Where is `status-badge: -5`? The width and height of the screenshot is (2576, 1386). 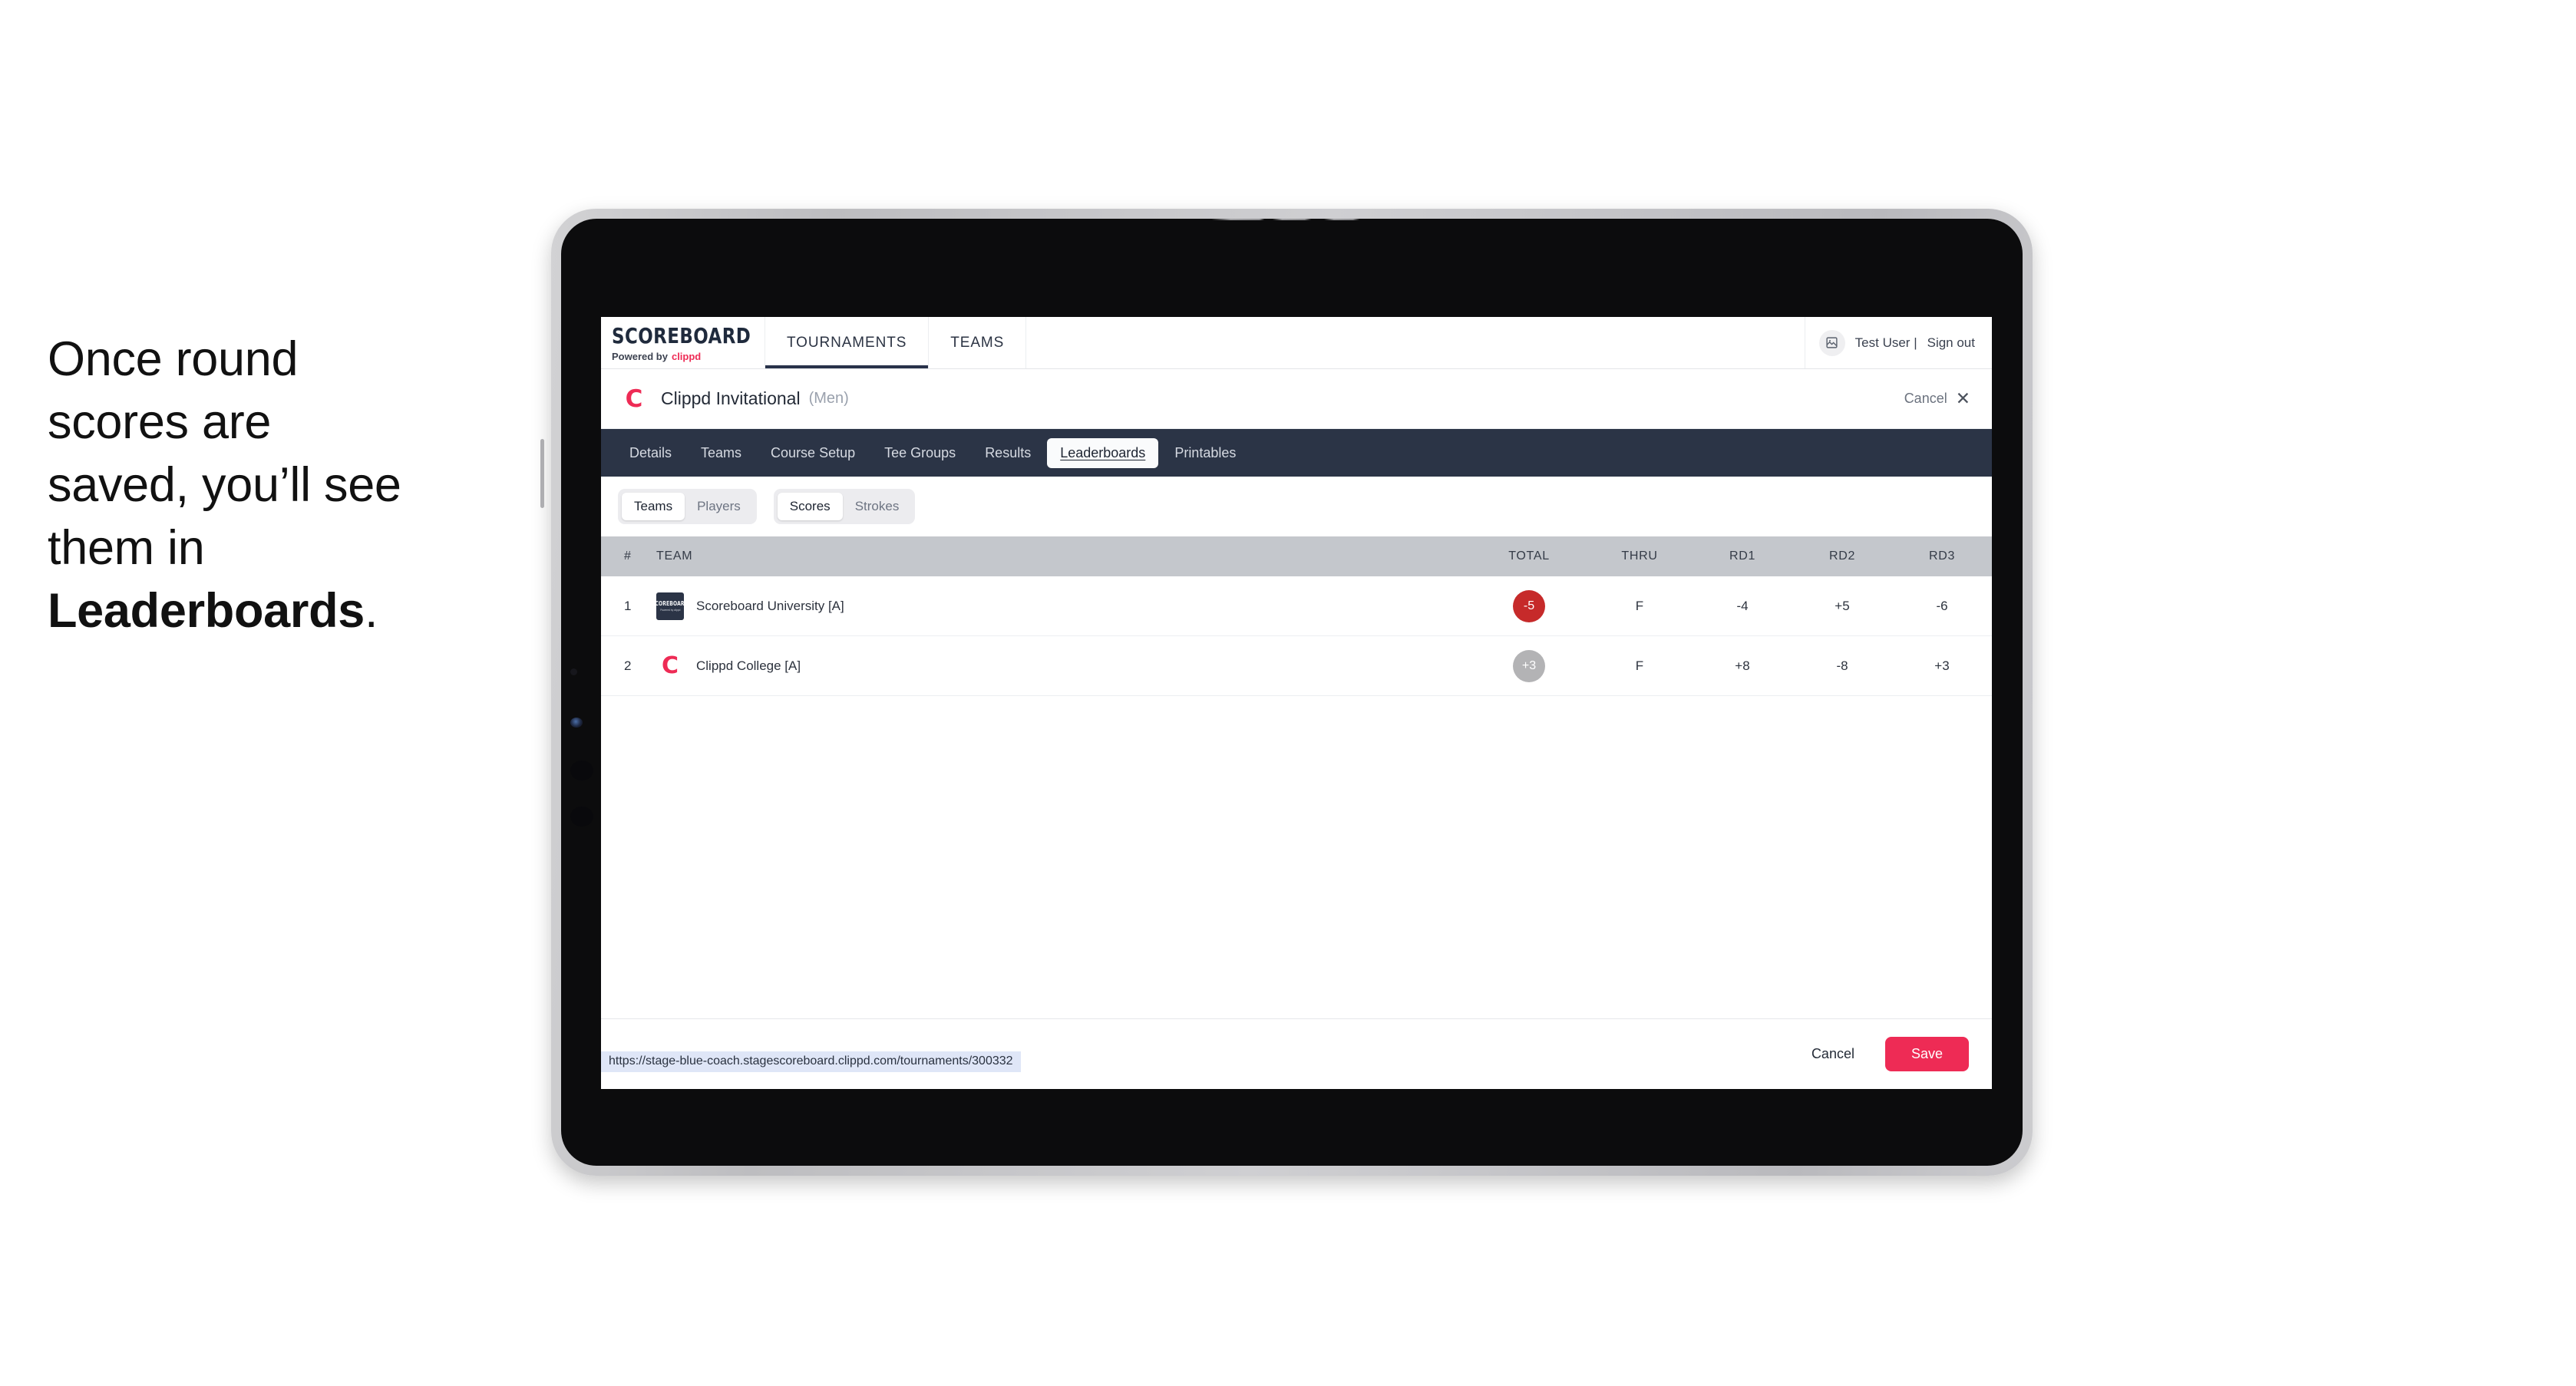 status-badge: -5 is located at coordinates (1529, 605).